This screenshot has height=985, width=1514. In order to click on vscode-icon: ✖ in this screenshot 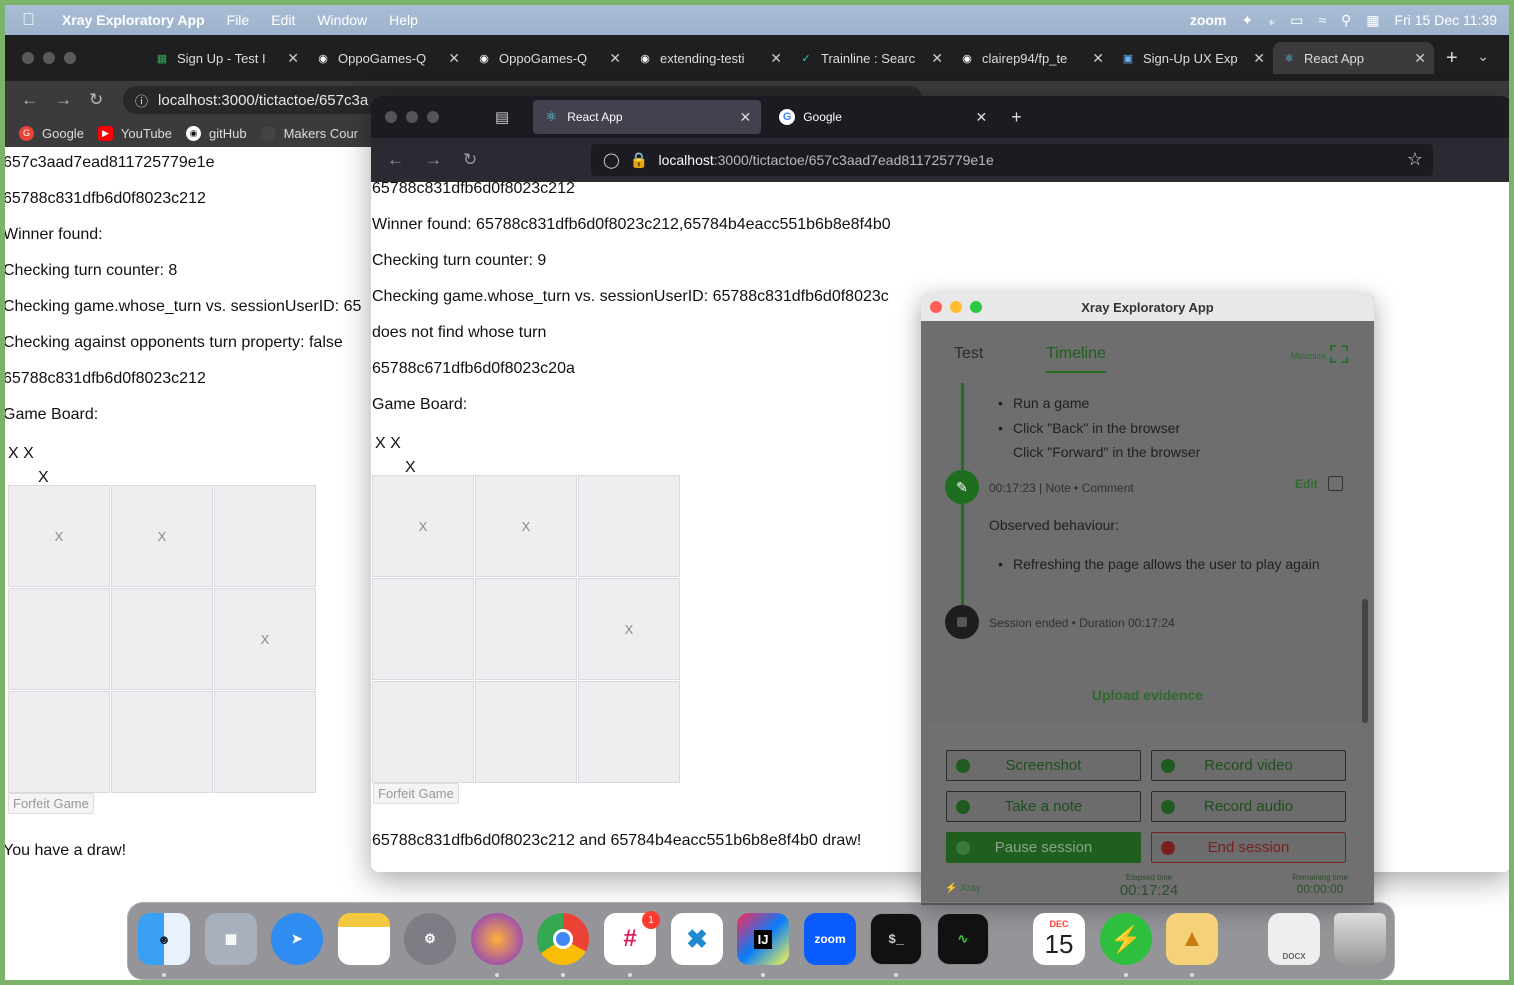, I will do `click(697, 939)`.